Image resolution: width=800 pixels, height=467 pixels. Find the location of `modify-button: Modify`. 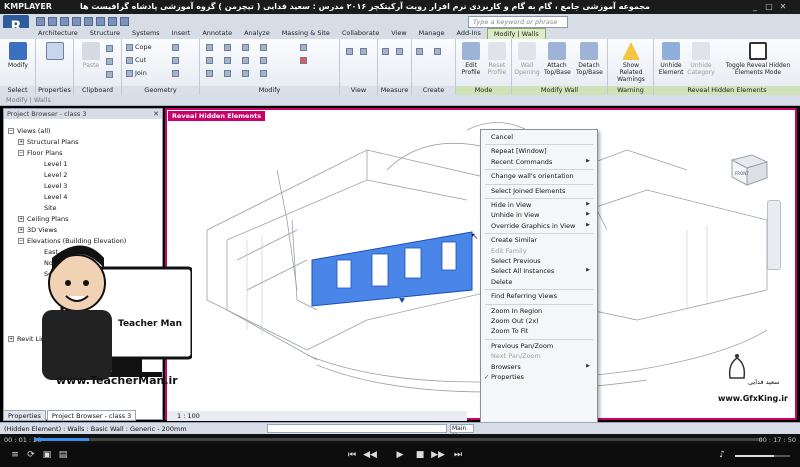

modify-button: Modify is located at coordinates (18, 55).